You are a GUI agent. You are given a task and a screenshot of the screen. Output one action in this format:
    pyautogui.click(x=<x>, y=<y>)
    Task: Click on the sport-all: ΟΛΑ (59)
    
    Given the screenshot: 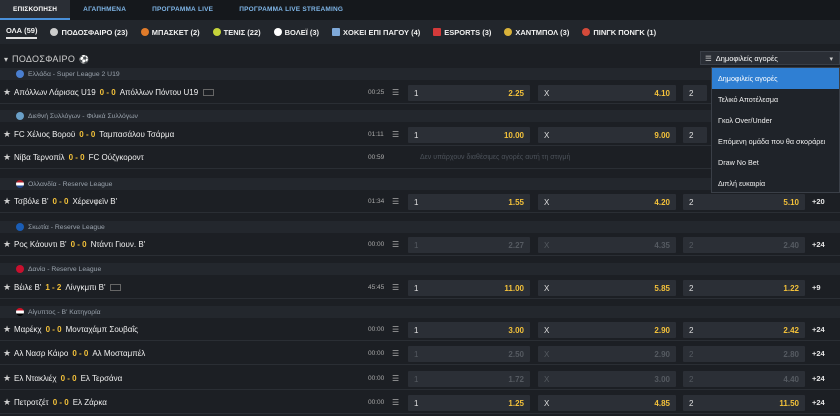 What is the action you would take?
    pyautogui.click(x=22, y=32)
    